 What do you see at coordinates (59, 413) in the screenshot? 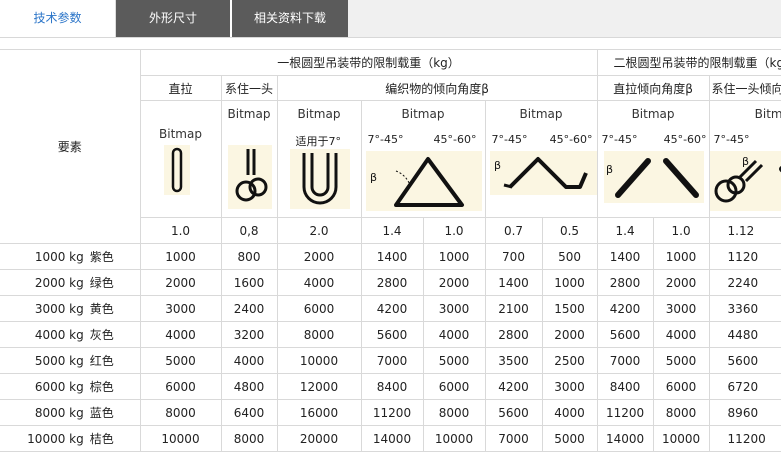
I see `capacity-label: 8000 kg` at bounding box center [59, 413].